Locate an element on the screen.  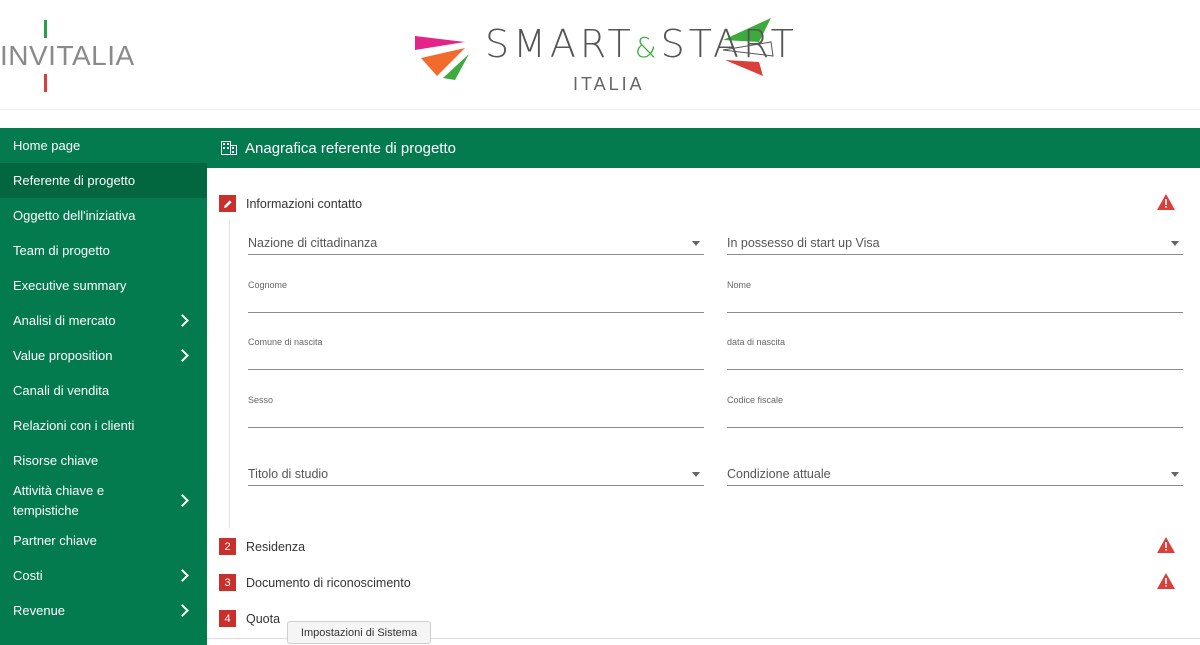
sidebar-item-relazioni-con-i-clienti: Relazioni con i clienti is located at coordinates (103, 425).